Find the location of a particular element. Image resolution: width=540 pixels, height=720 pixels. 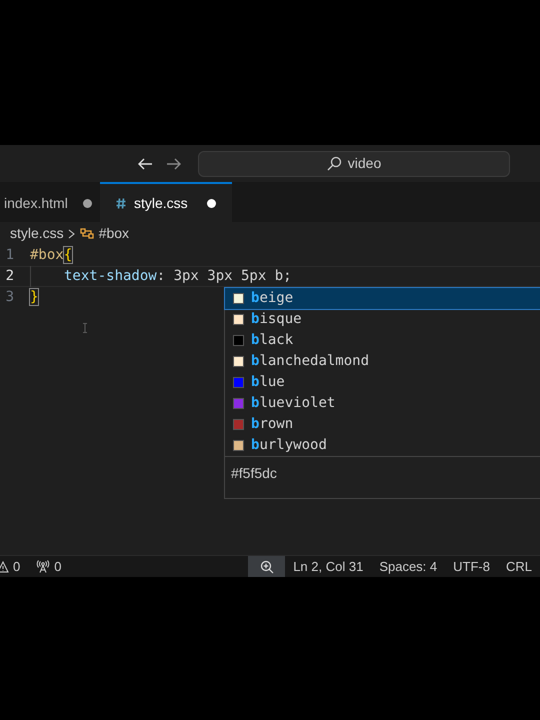

suggestion-label: black is located at coordinates (272, 340).